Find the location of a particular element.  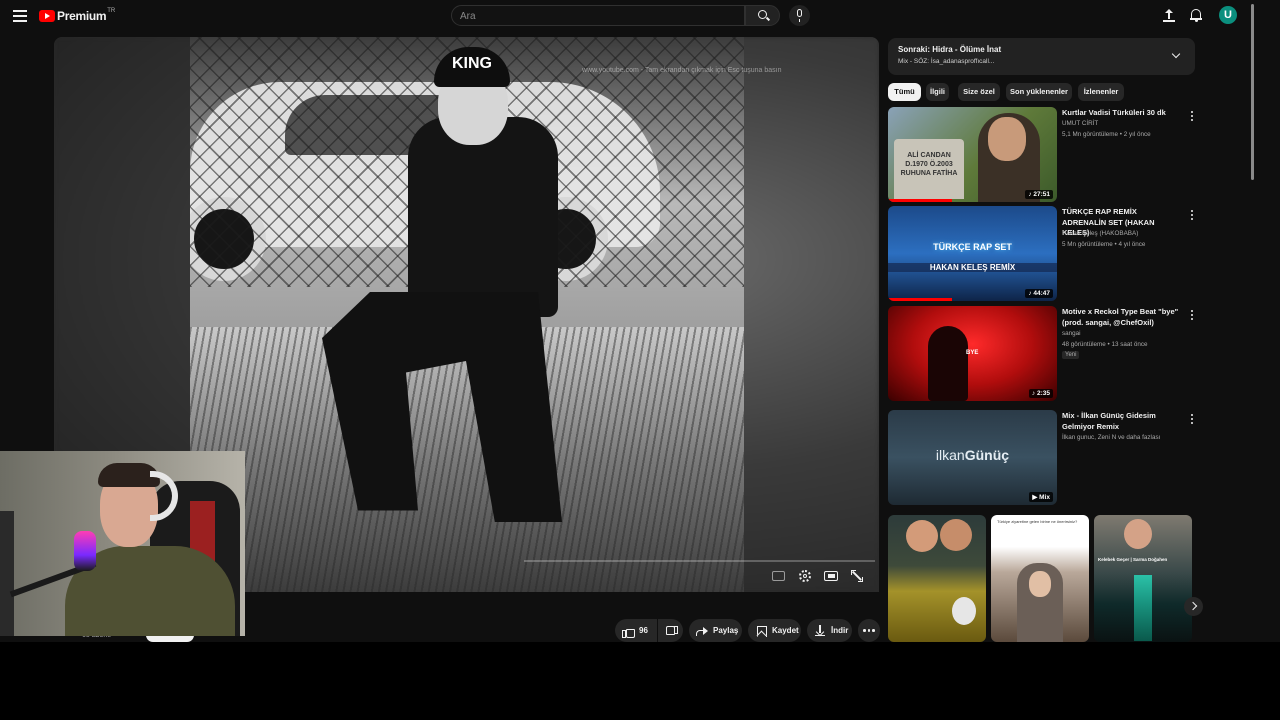

video-thumbnail: BYE ♪ 2:35 is located at coordinates (972, 353).